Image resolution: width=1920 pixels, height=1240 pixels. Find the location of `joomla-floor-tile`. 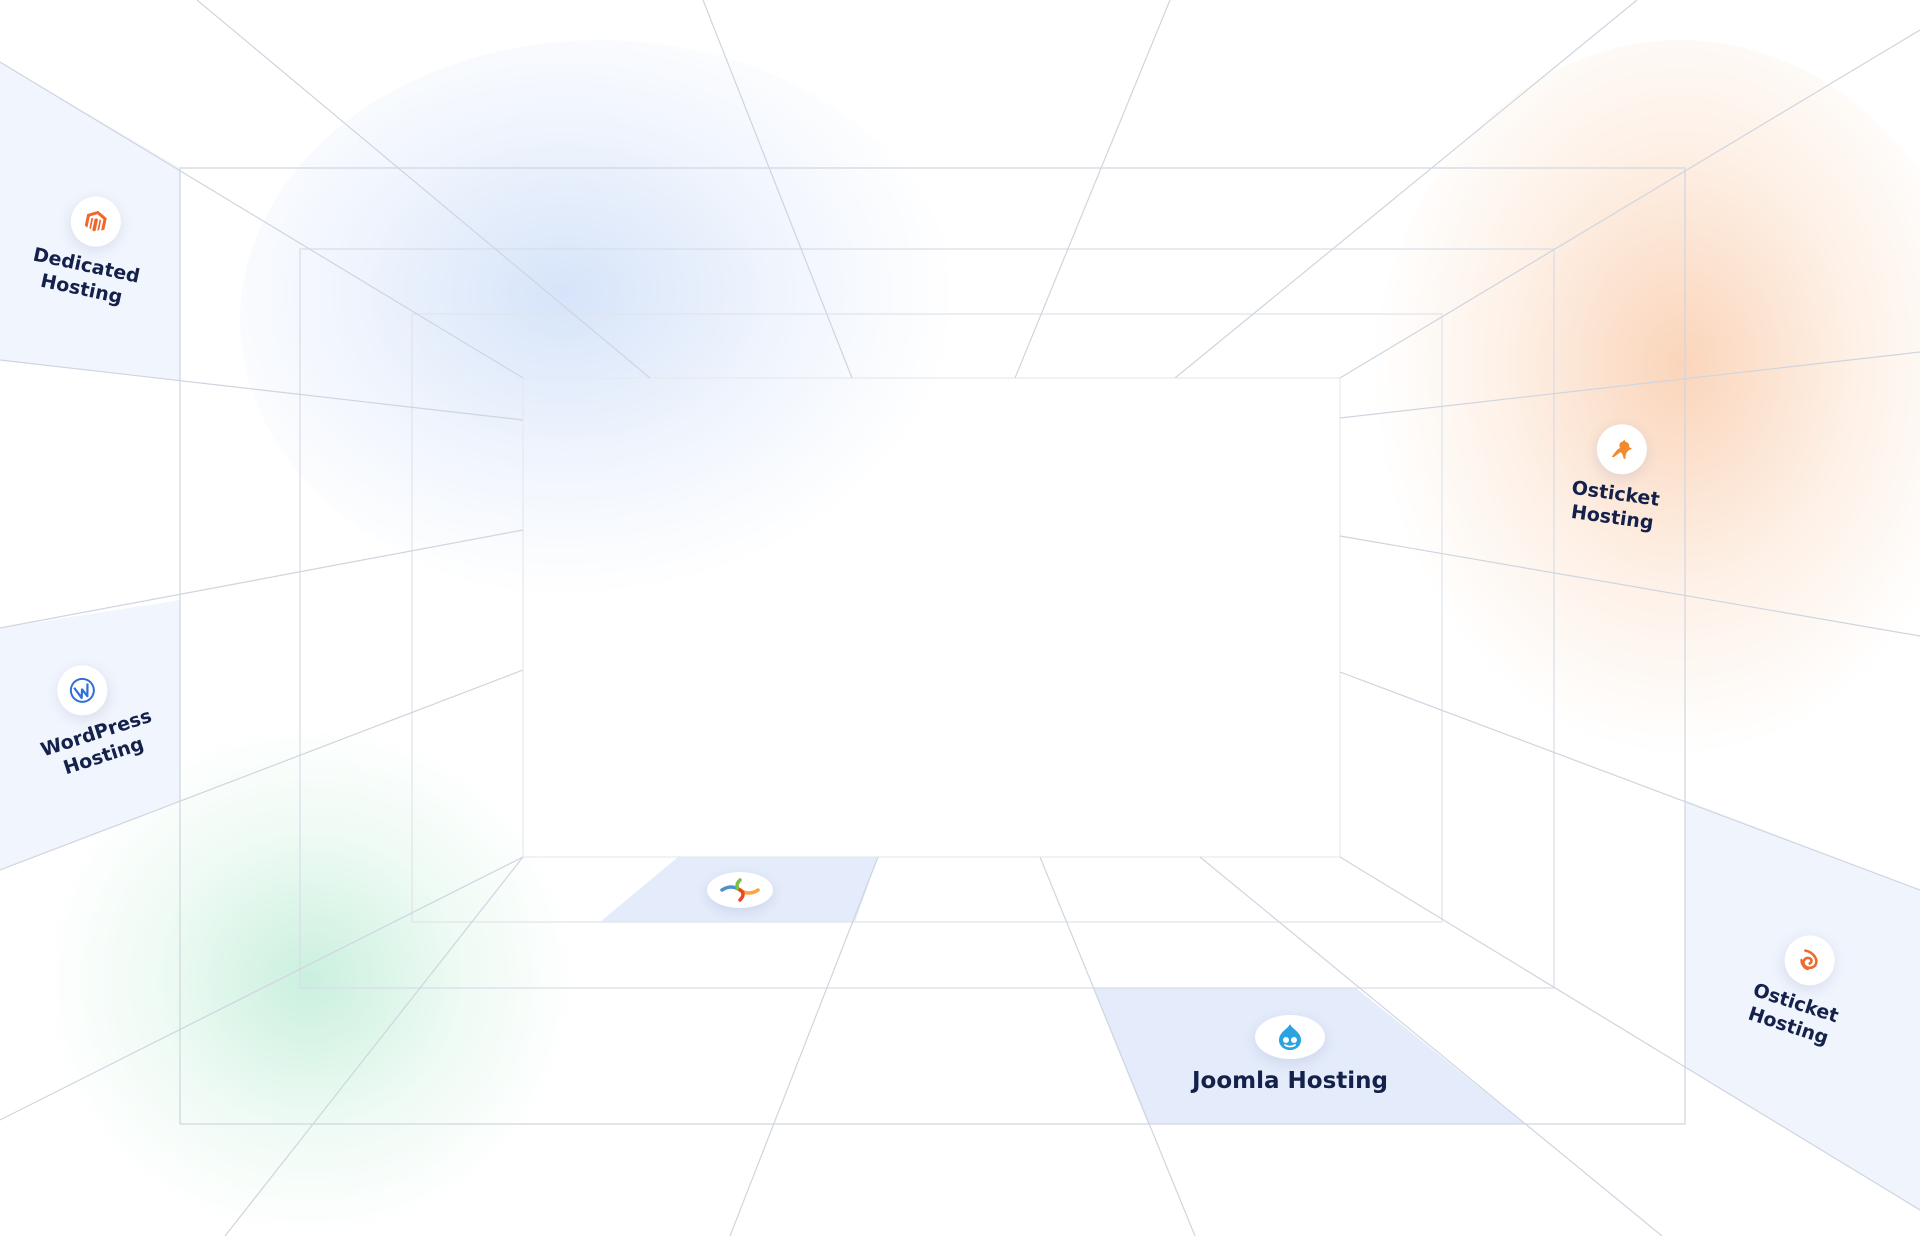

joomla-floor-tile is located at coordinates (740, 890).